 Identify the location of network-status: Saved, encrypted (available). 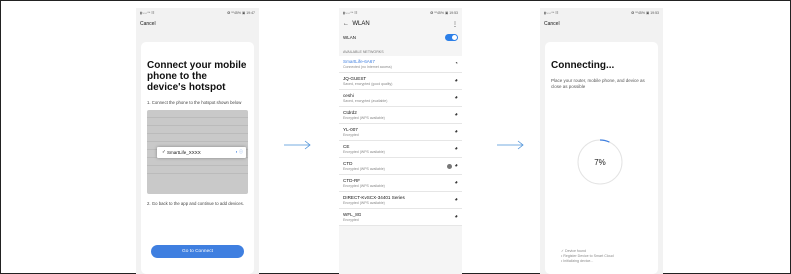
(365, 100).